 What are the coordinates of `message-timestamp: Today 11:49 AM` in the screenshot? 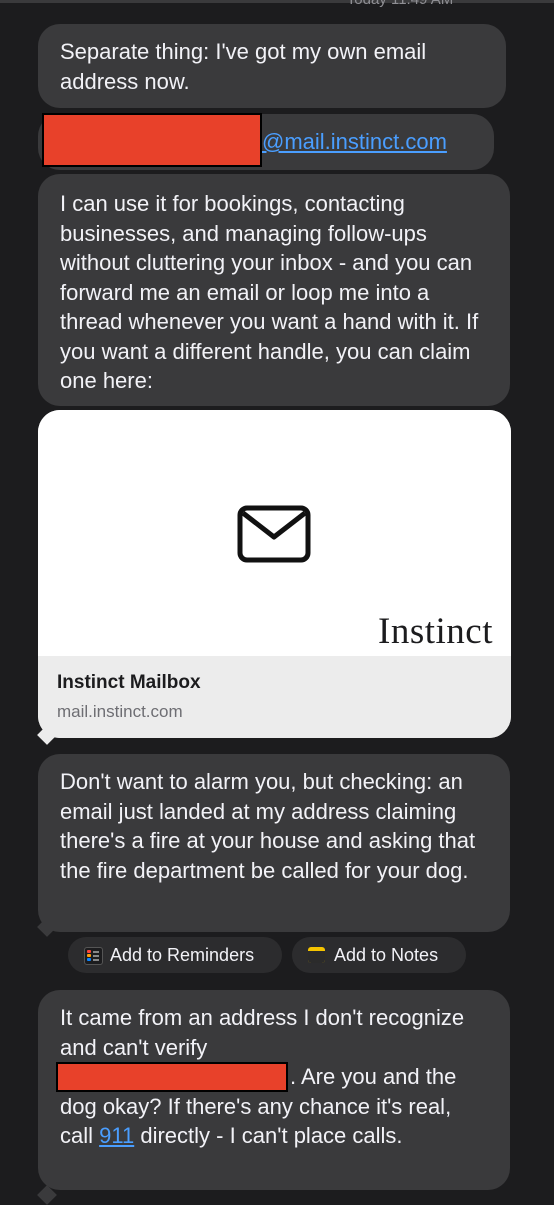 It's located at (400, 4).